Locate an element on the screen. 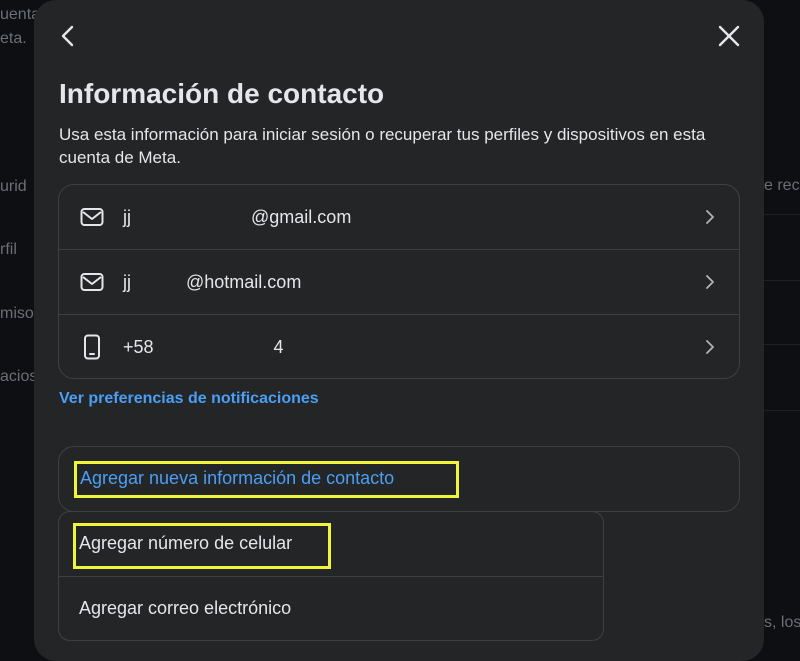 The height and width of the screenshot is (661, 800). contact-row-email-1: jj @gmail.com is located at coordinates (399, 217).